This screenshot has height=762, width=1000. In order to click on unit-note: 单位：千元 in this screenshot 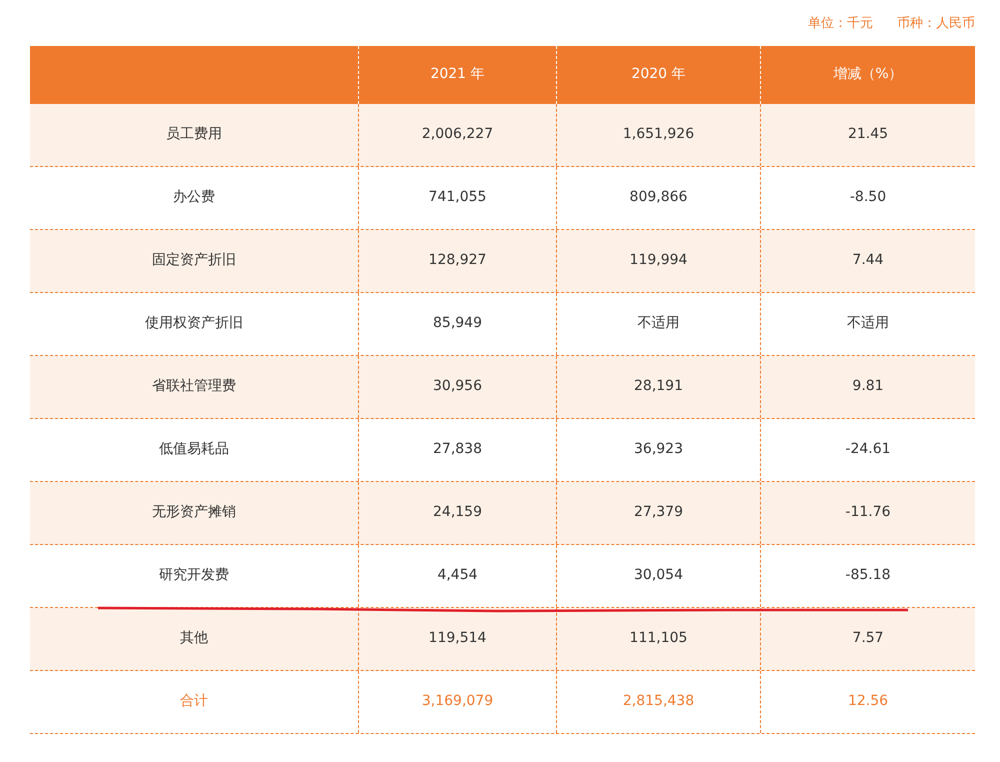, I will do `click(840, 24)`.